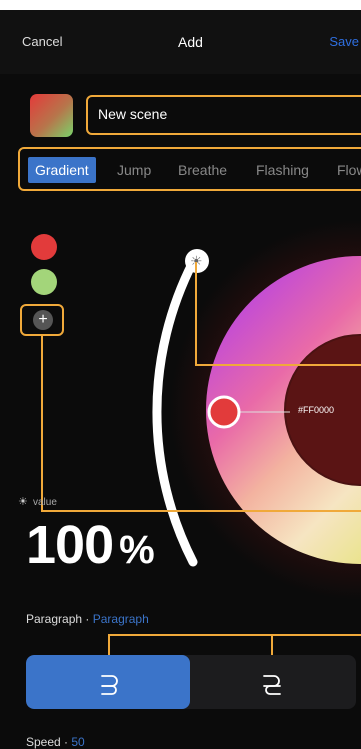 This screenshot has height=749, width=361. I want to click on scene-name-input: New scene, so click(132, 114).